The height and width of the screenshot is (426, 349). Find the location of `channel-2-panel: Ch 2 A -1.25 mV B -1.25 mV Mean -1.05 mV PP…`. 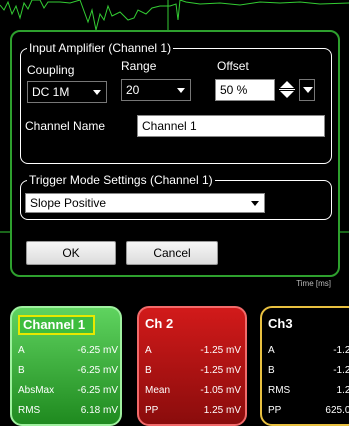

channel-2-panel: Ch 2 A -1.25 mV B -1.25 mV Mean -1.05 mV PP… is located at coordinates (192, 366).